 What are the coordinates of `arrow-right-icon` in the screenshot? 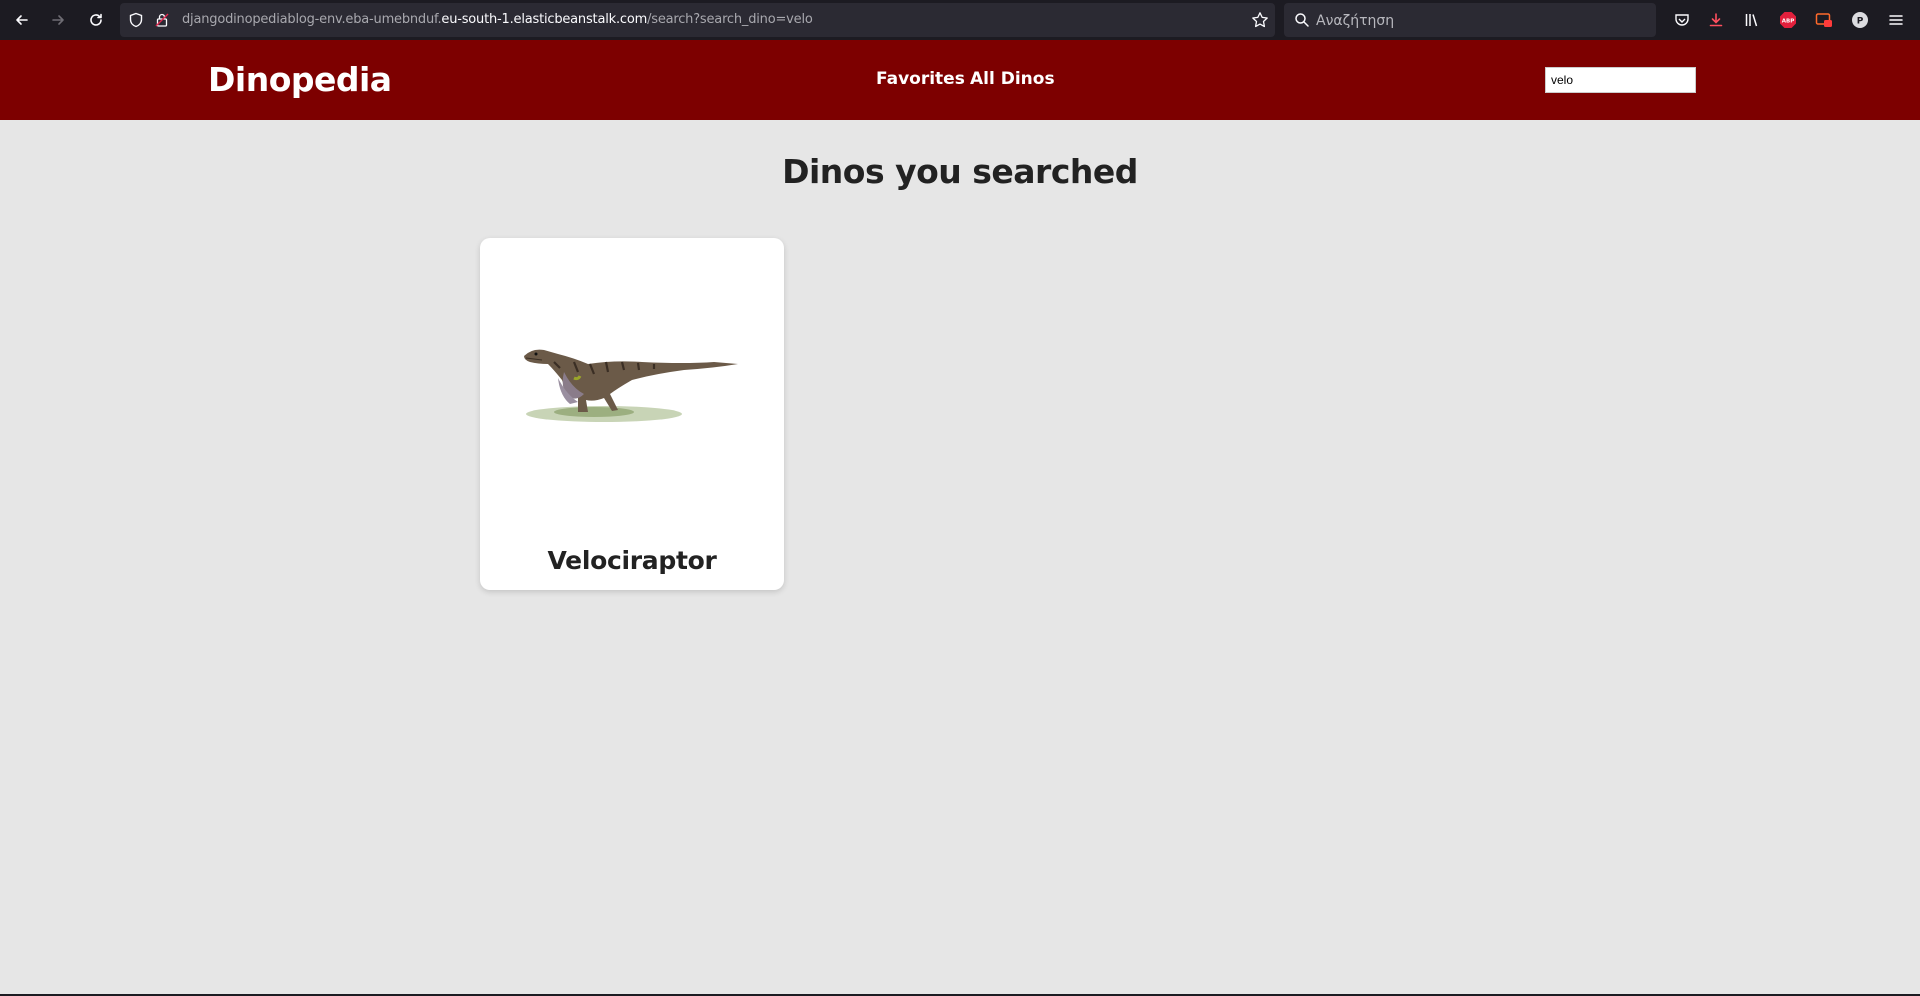 It's located at (58, 20).